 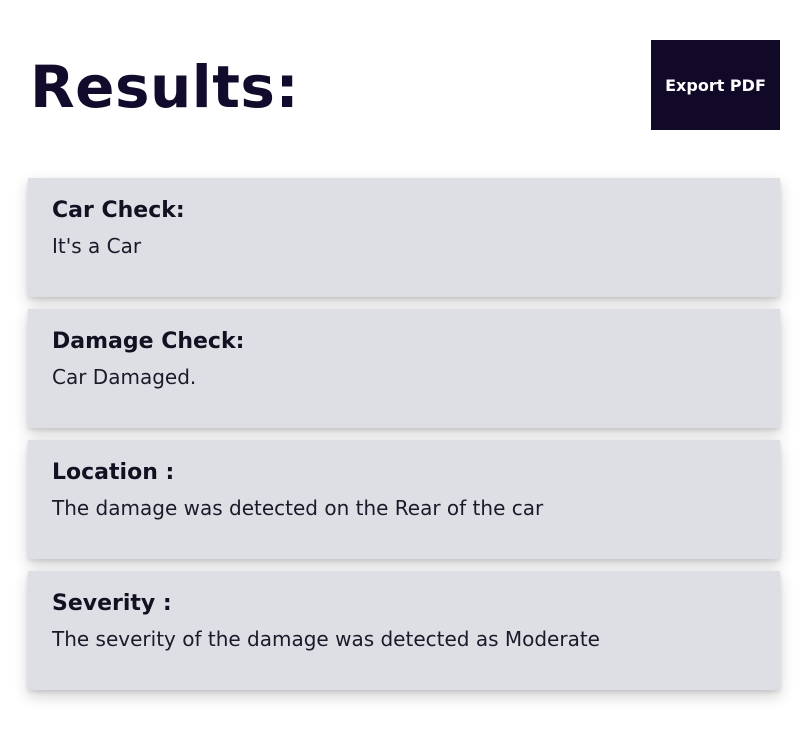 What do you see at coordinates (118, 210) in the screenshot?
I see `car-check-label: Car Check:` at bounding box center [118, 210].